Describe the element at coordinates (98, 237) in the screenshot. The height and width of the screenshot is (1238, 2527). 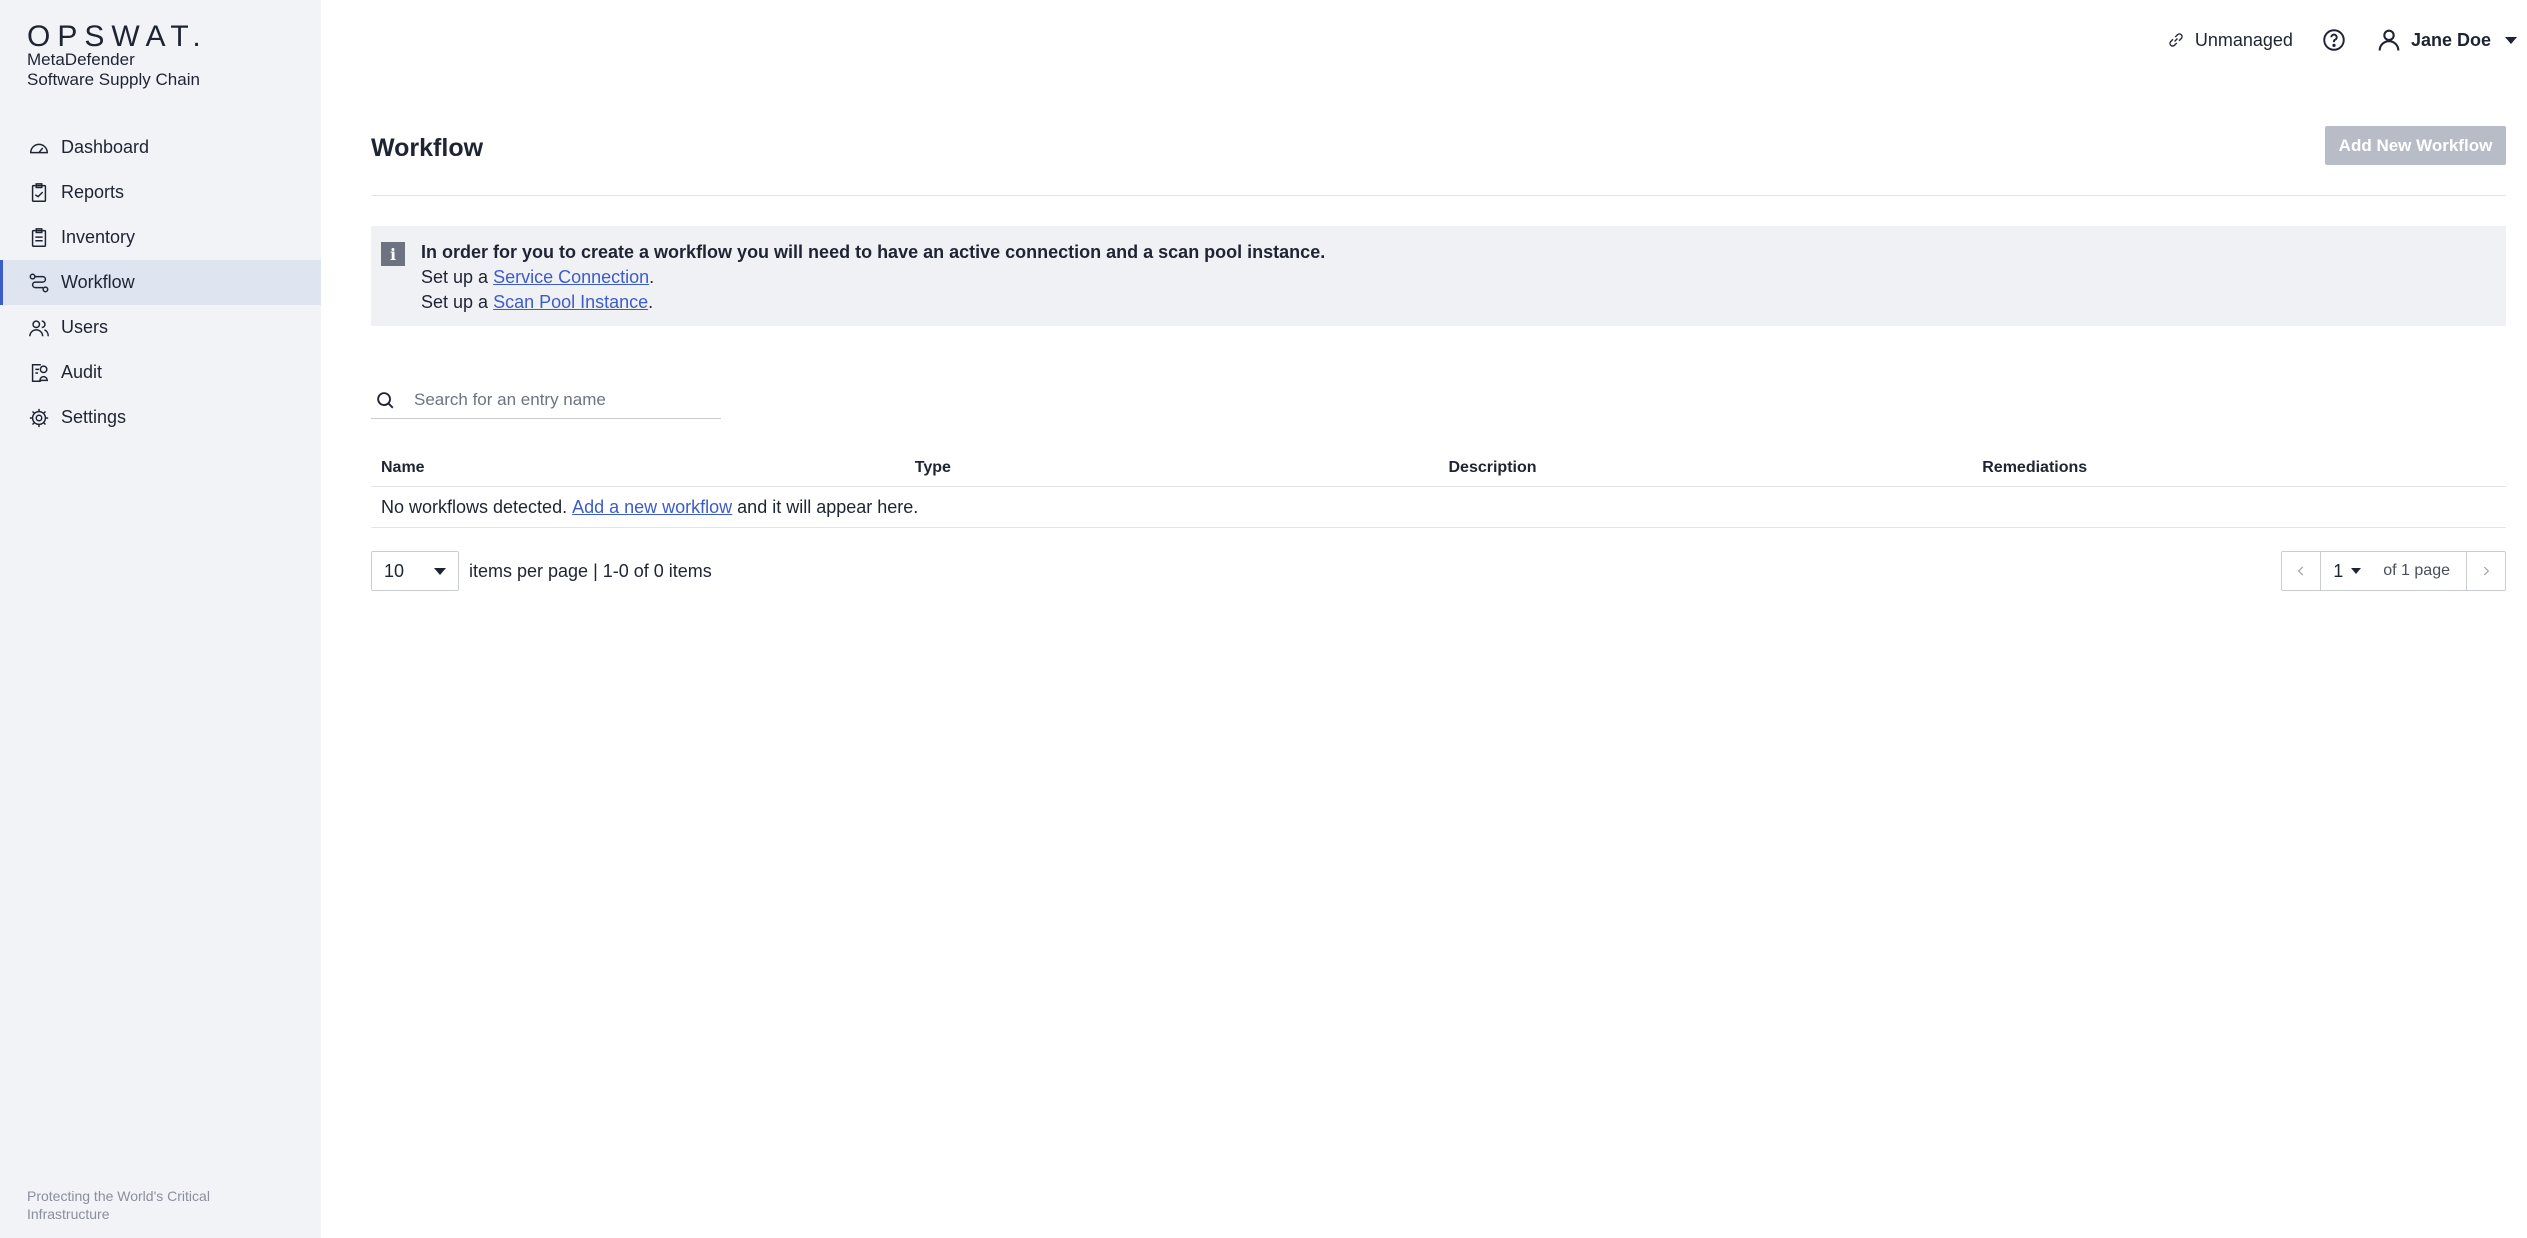
I see `sidebar-item-label: Inventory` at that location.